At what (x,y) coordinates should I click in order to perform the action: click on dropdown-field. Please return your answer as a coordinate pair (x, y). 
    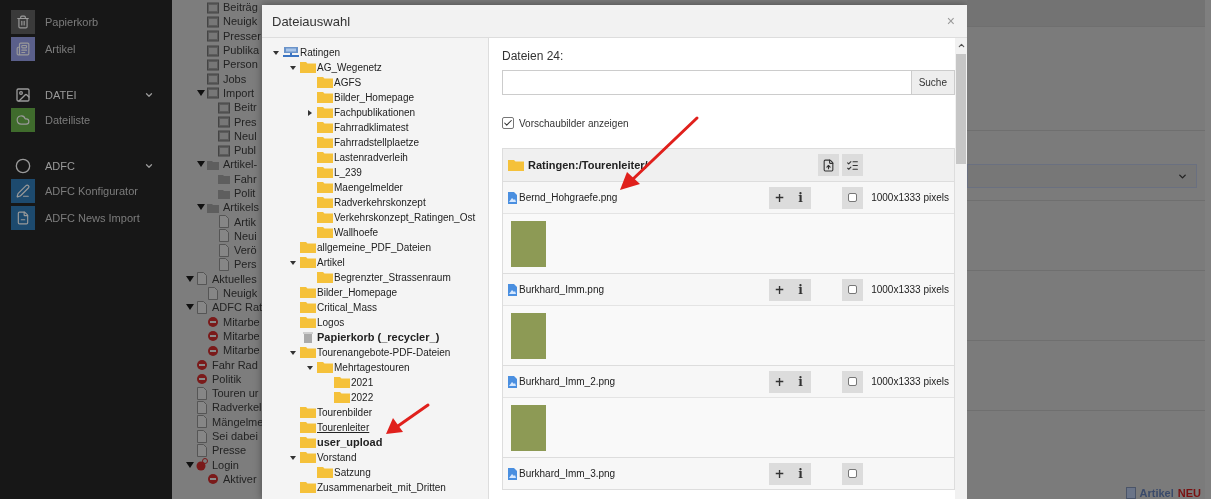
    Looking at the image, I should click on (1082, 176).